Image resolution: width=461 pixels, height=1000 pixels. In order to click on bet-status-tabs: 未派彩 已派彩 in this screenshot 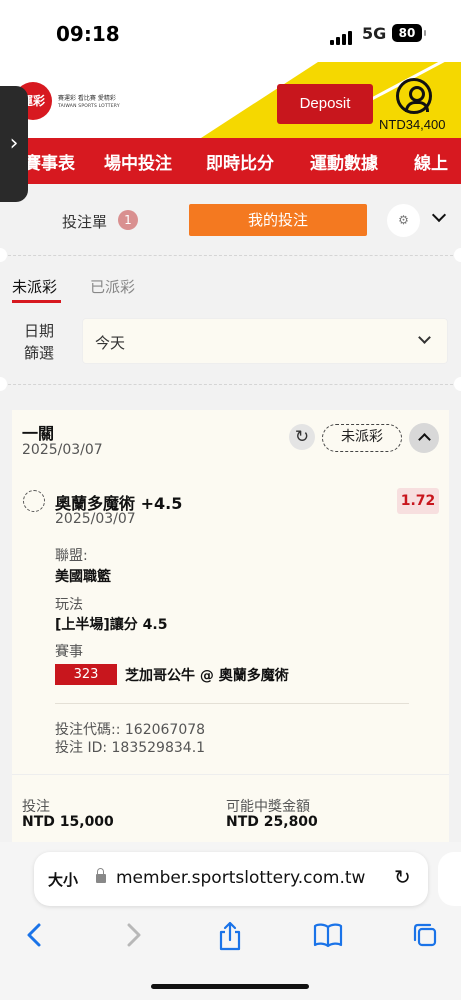, I will do `click(230, 286)`.